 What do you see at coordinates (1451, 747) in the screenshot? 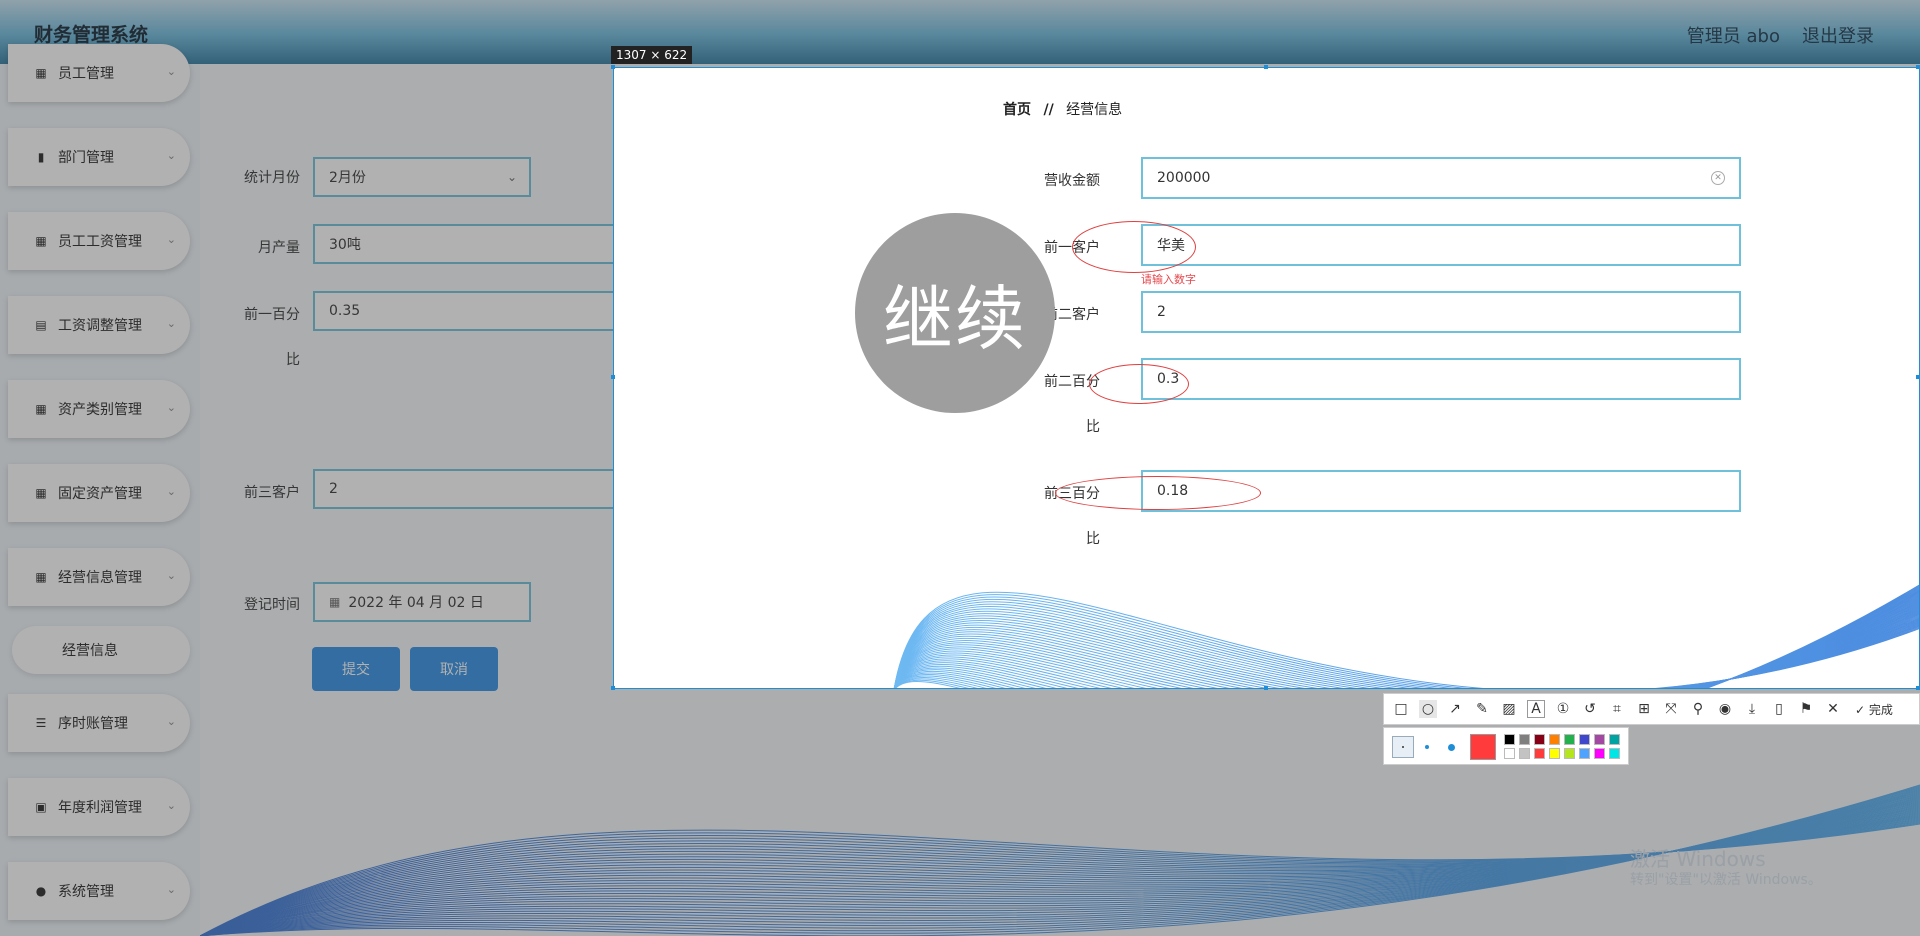
I see `size-large-option` at bounding box center [1451, 747].